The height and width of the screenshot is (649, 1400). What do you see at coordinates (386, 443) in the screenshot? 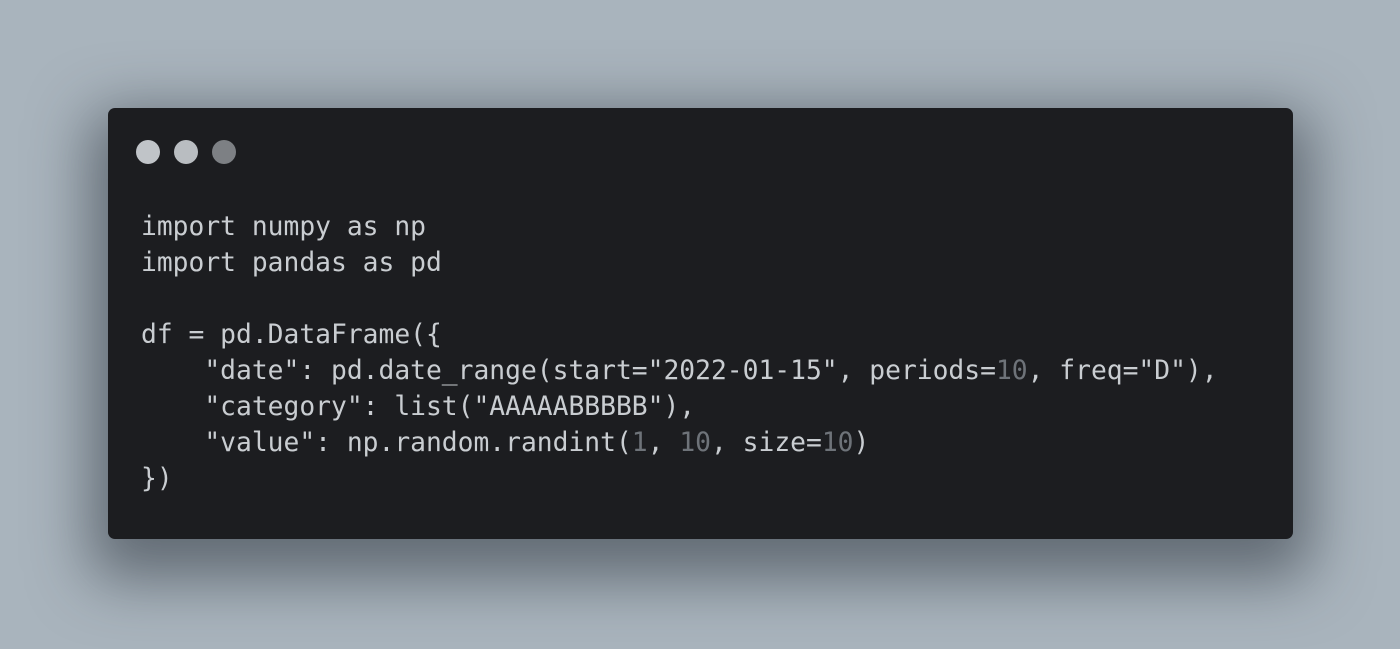
I see `code-token: "value": np.random.randint(` at bounding box center [386, 443].